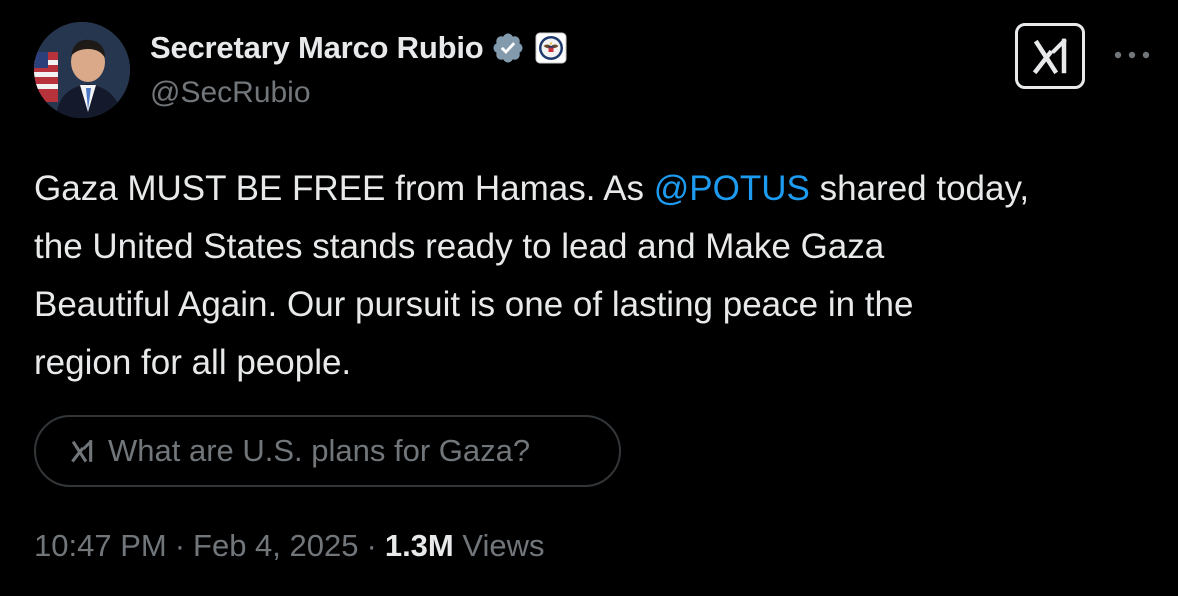 This screenshot has height=596, width=1178. Describe the element at coordinates (503, 545) in the screenshot. I see `views-label: Views` at that location.